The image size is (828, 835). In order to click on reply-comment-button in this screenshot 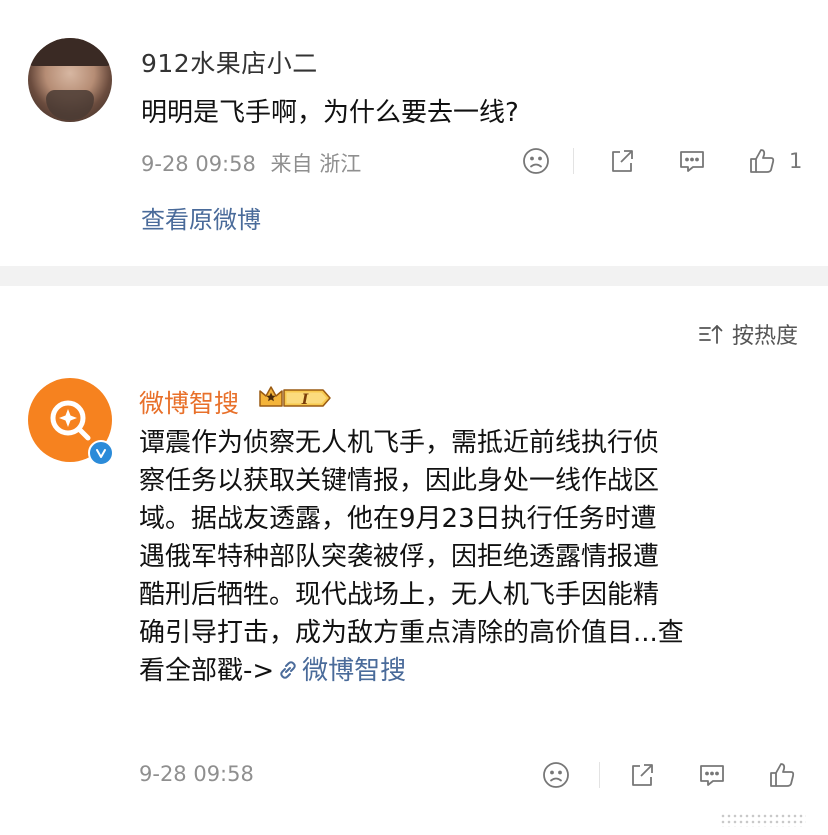, I will do `click(712, 775)`.